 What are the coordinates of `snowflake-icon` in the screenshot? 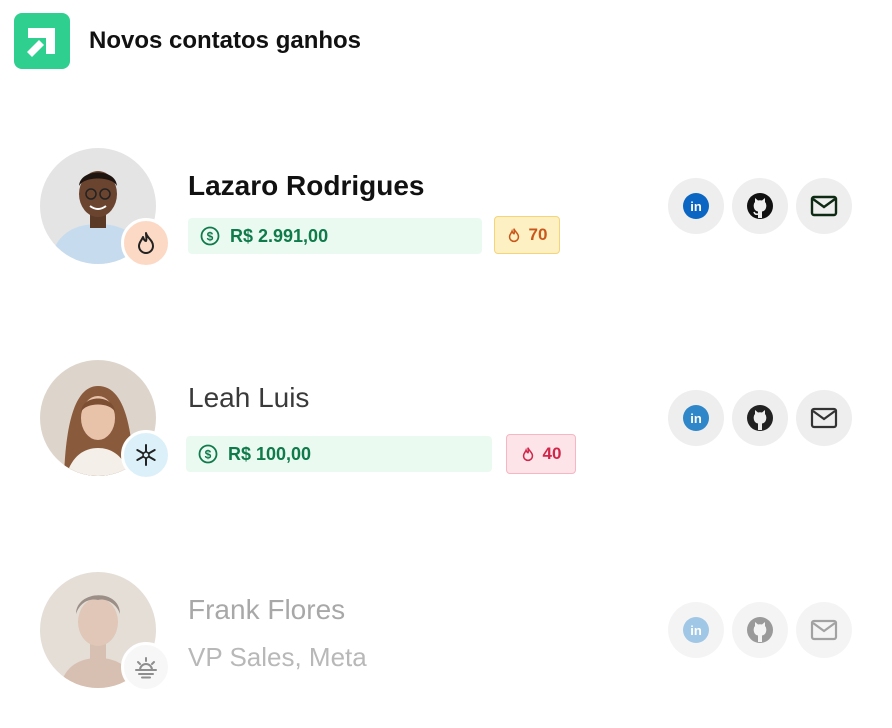 It's located at (146, 455).